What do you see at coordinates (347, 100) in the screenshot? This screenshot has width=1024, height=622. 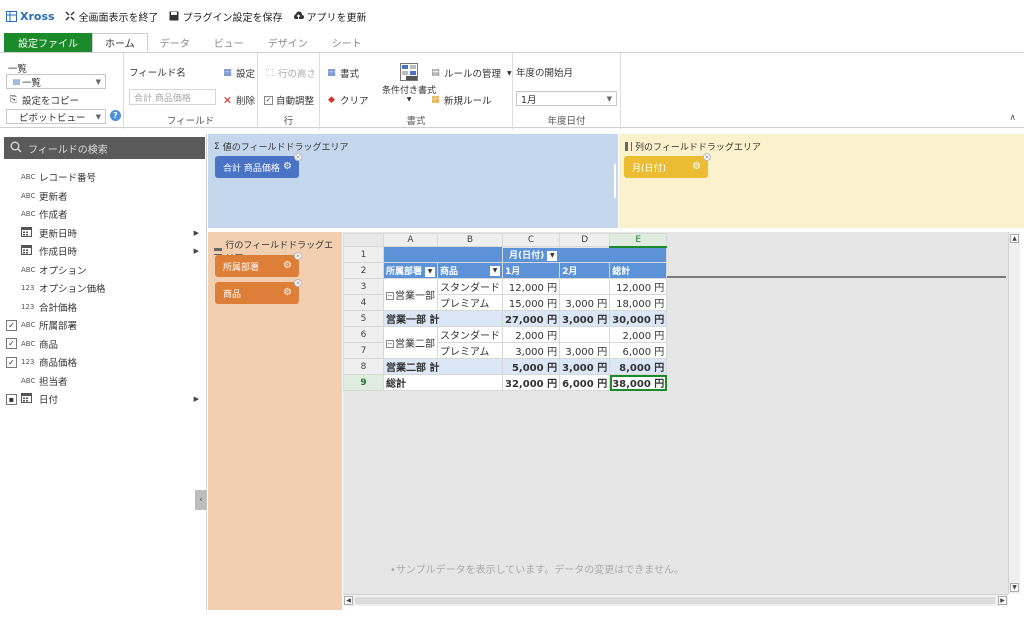 I see `clear-button: ◆ クリア` at bounding box center [347, 100].